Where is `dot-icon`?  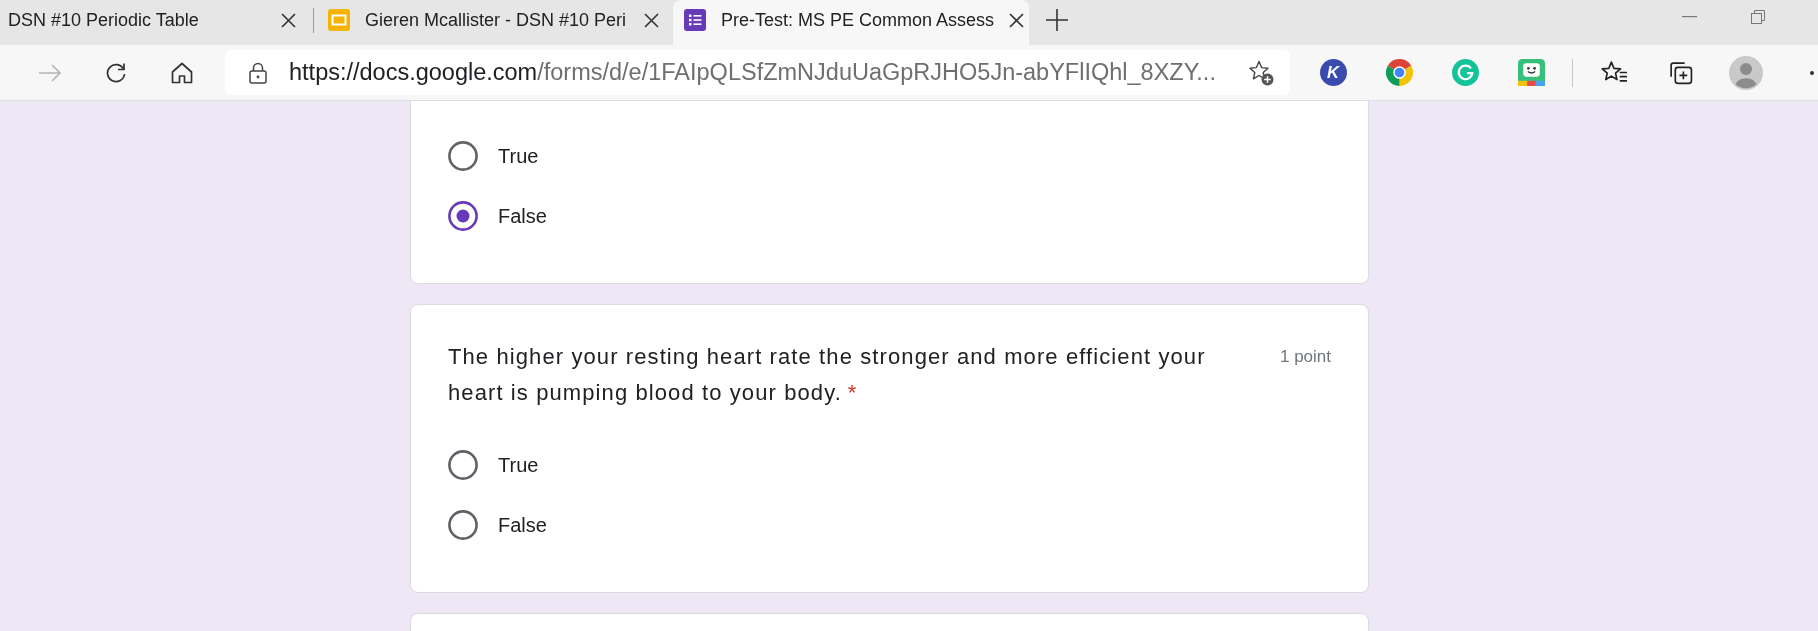
dot-icon is located at coordinates (1812, 72).